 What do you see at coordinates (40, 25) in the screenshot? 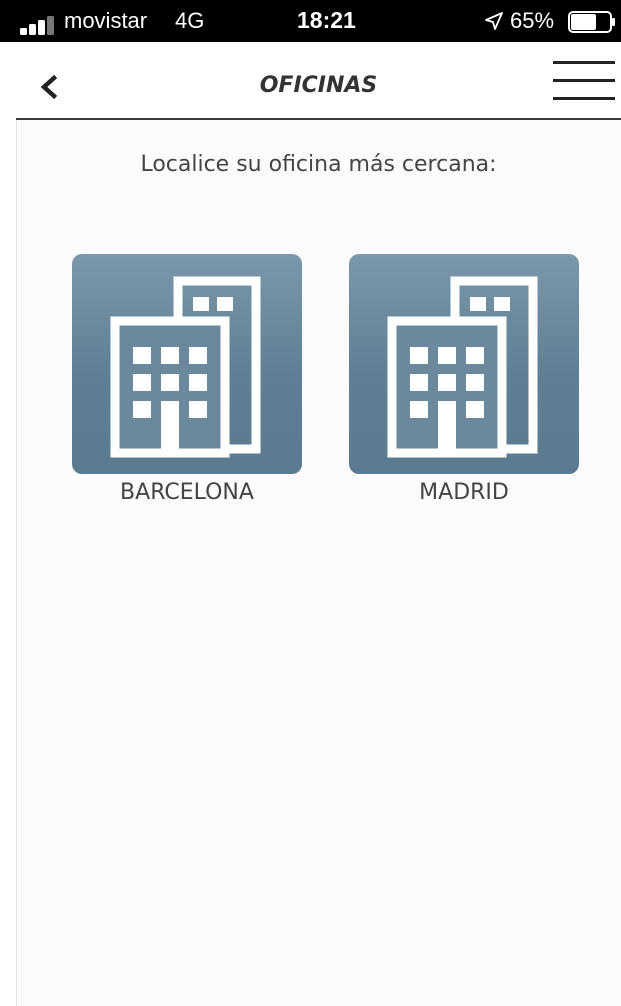
I see `signal-icon` at bounding box center [40, 25].